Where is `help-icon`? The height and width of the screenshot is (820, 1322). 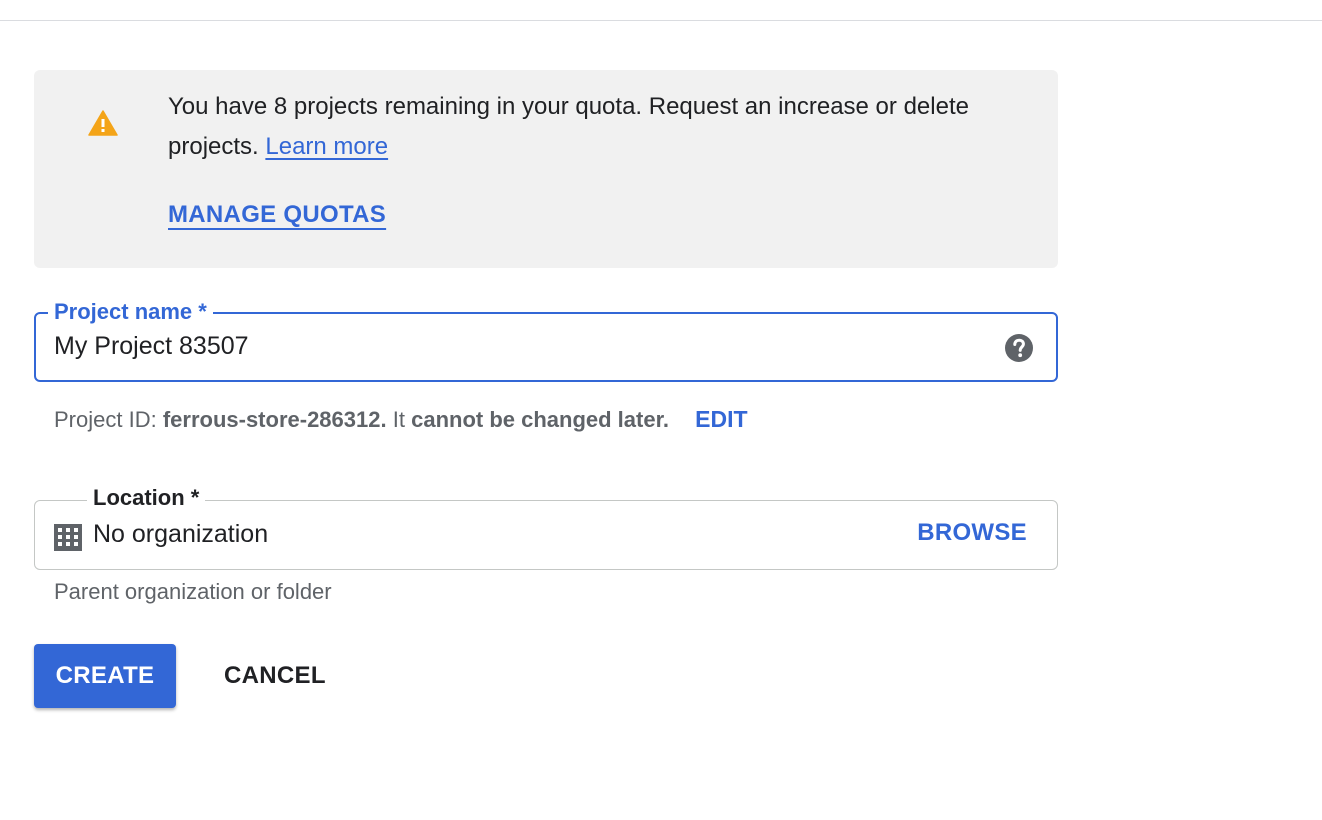
help-icon is located at coordinates (1019, 348).